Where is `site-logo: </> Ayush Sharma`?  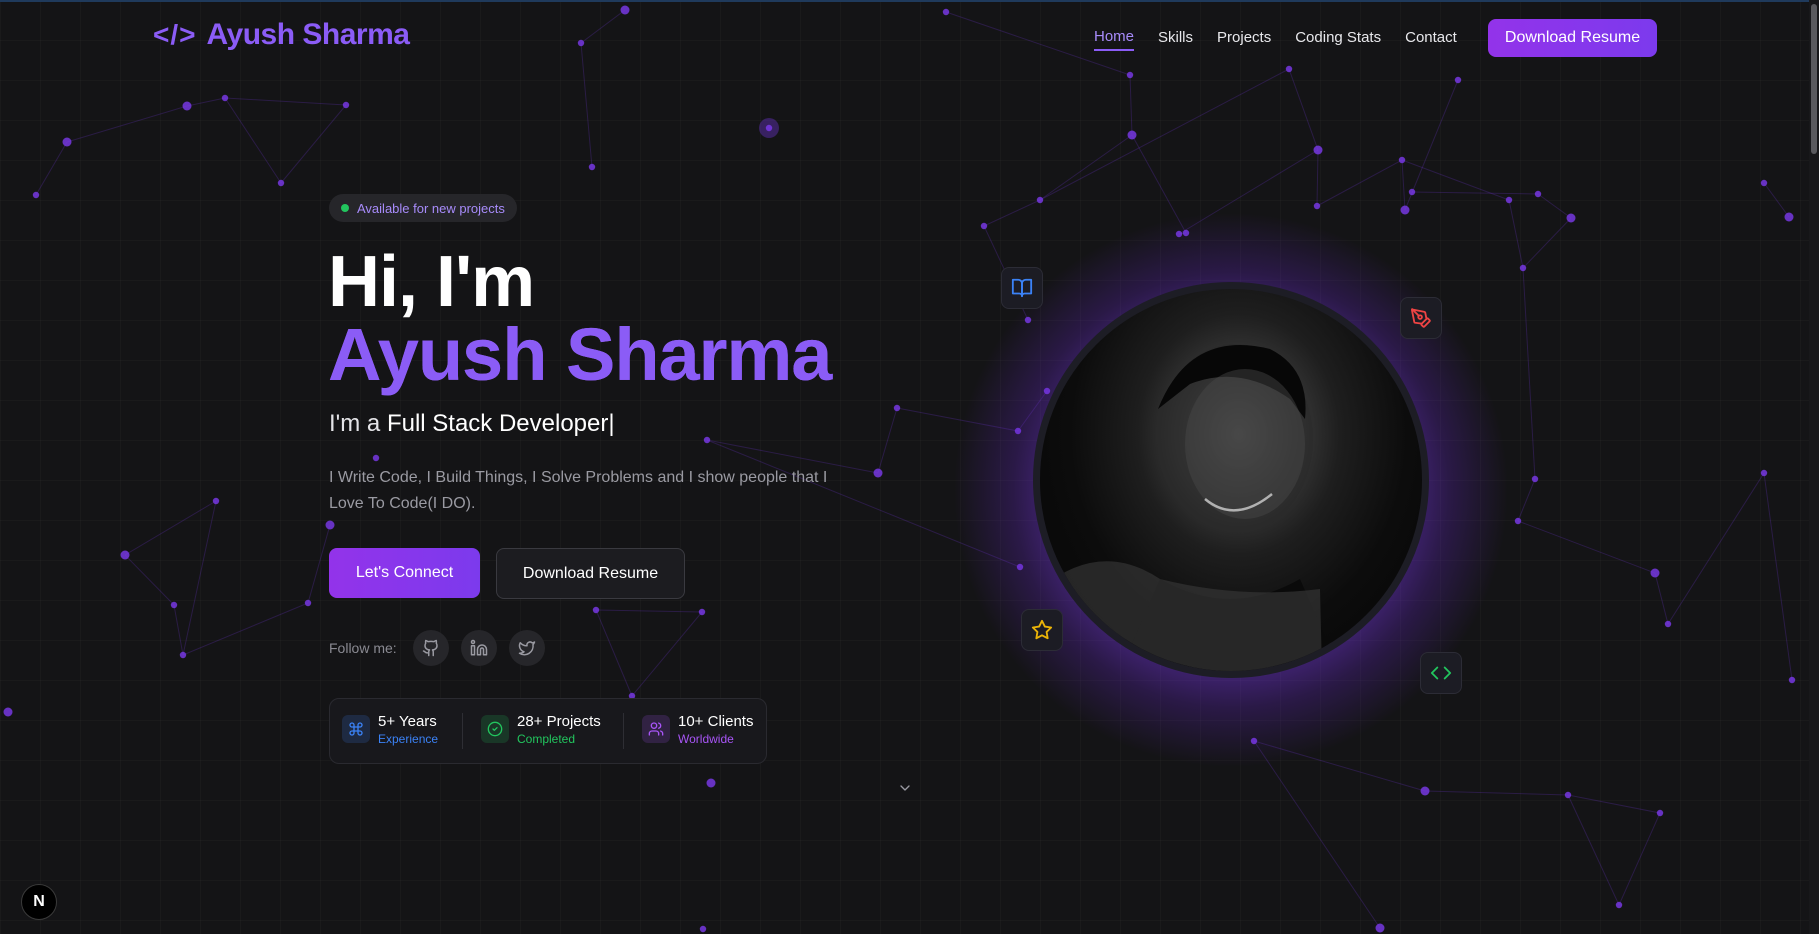
site-logo: </> Ayush Sharma is located at coordinates (281, 35).